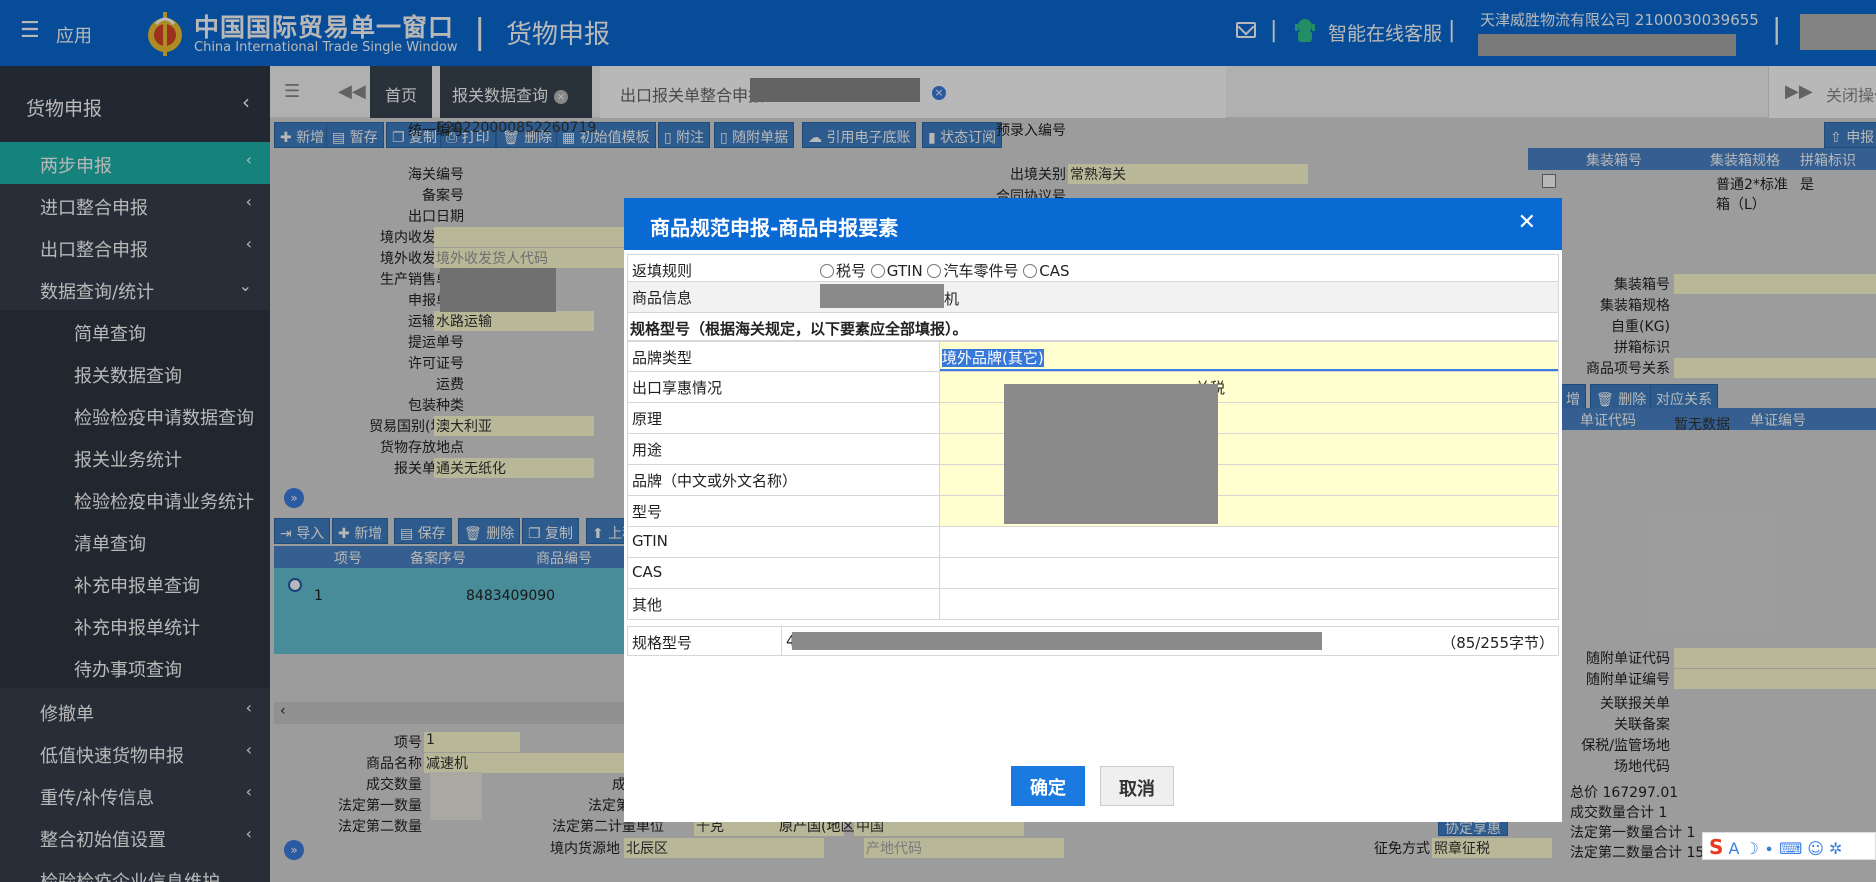 The width and height of the screenshot is (1876, 882). What do you see at coordinates (774, 228) in the screenshot?
I see `dialog-title: 商品规范申报-商品申报要素` at bounding box center [774, 228].